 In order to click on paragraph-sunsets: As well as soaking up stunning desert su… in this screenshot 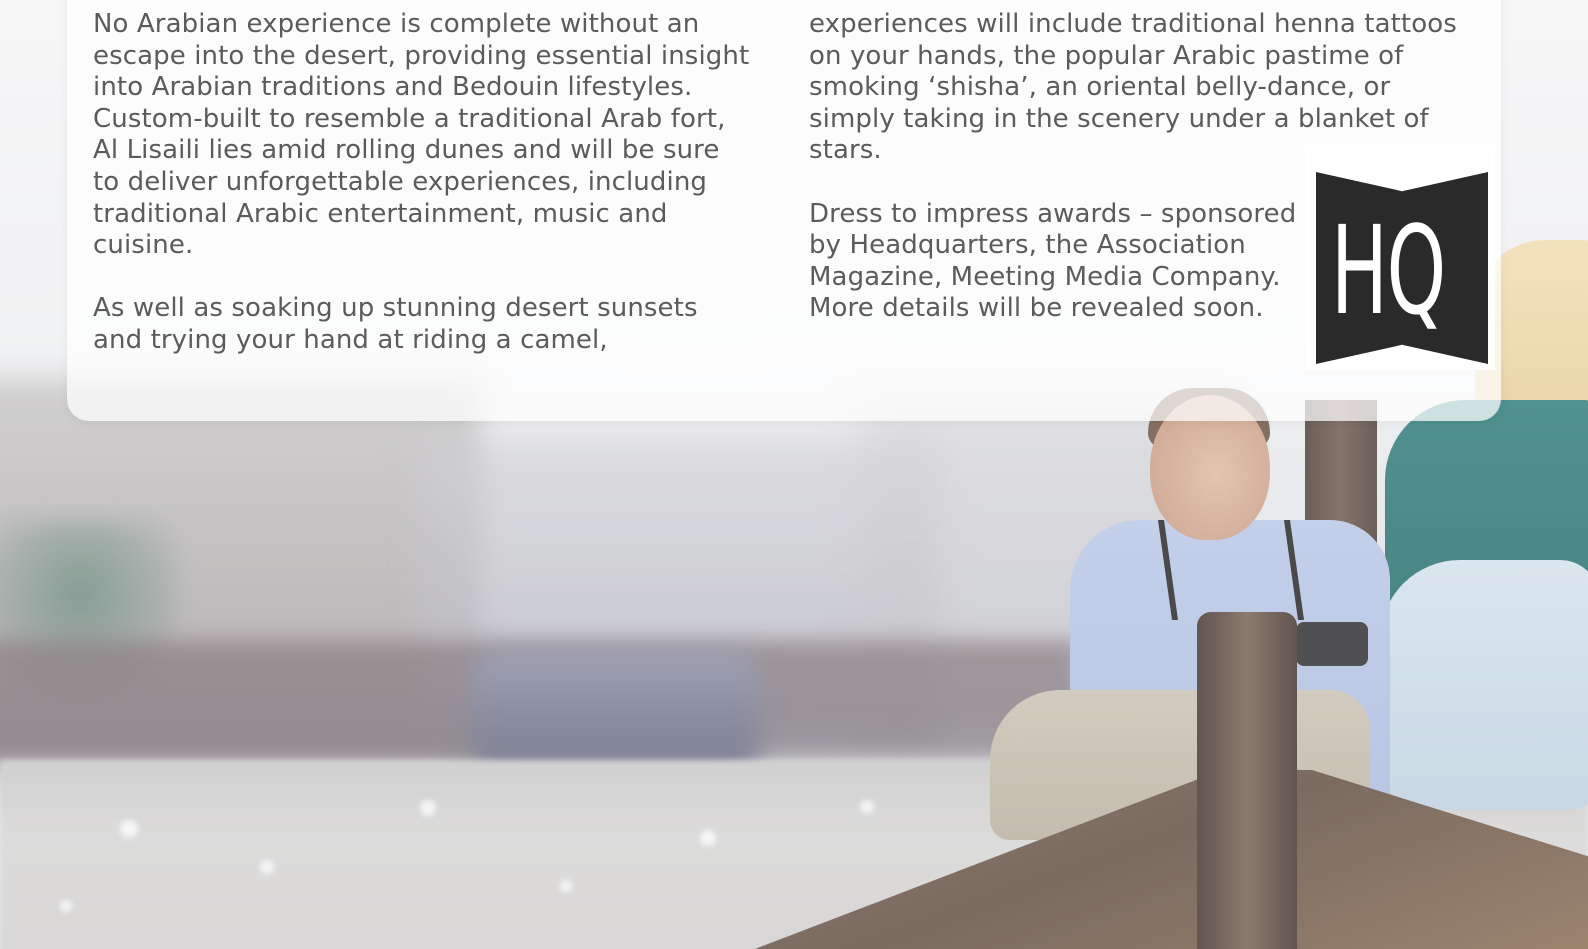, I will do `click(395, 324)`.